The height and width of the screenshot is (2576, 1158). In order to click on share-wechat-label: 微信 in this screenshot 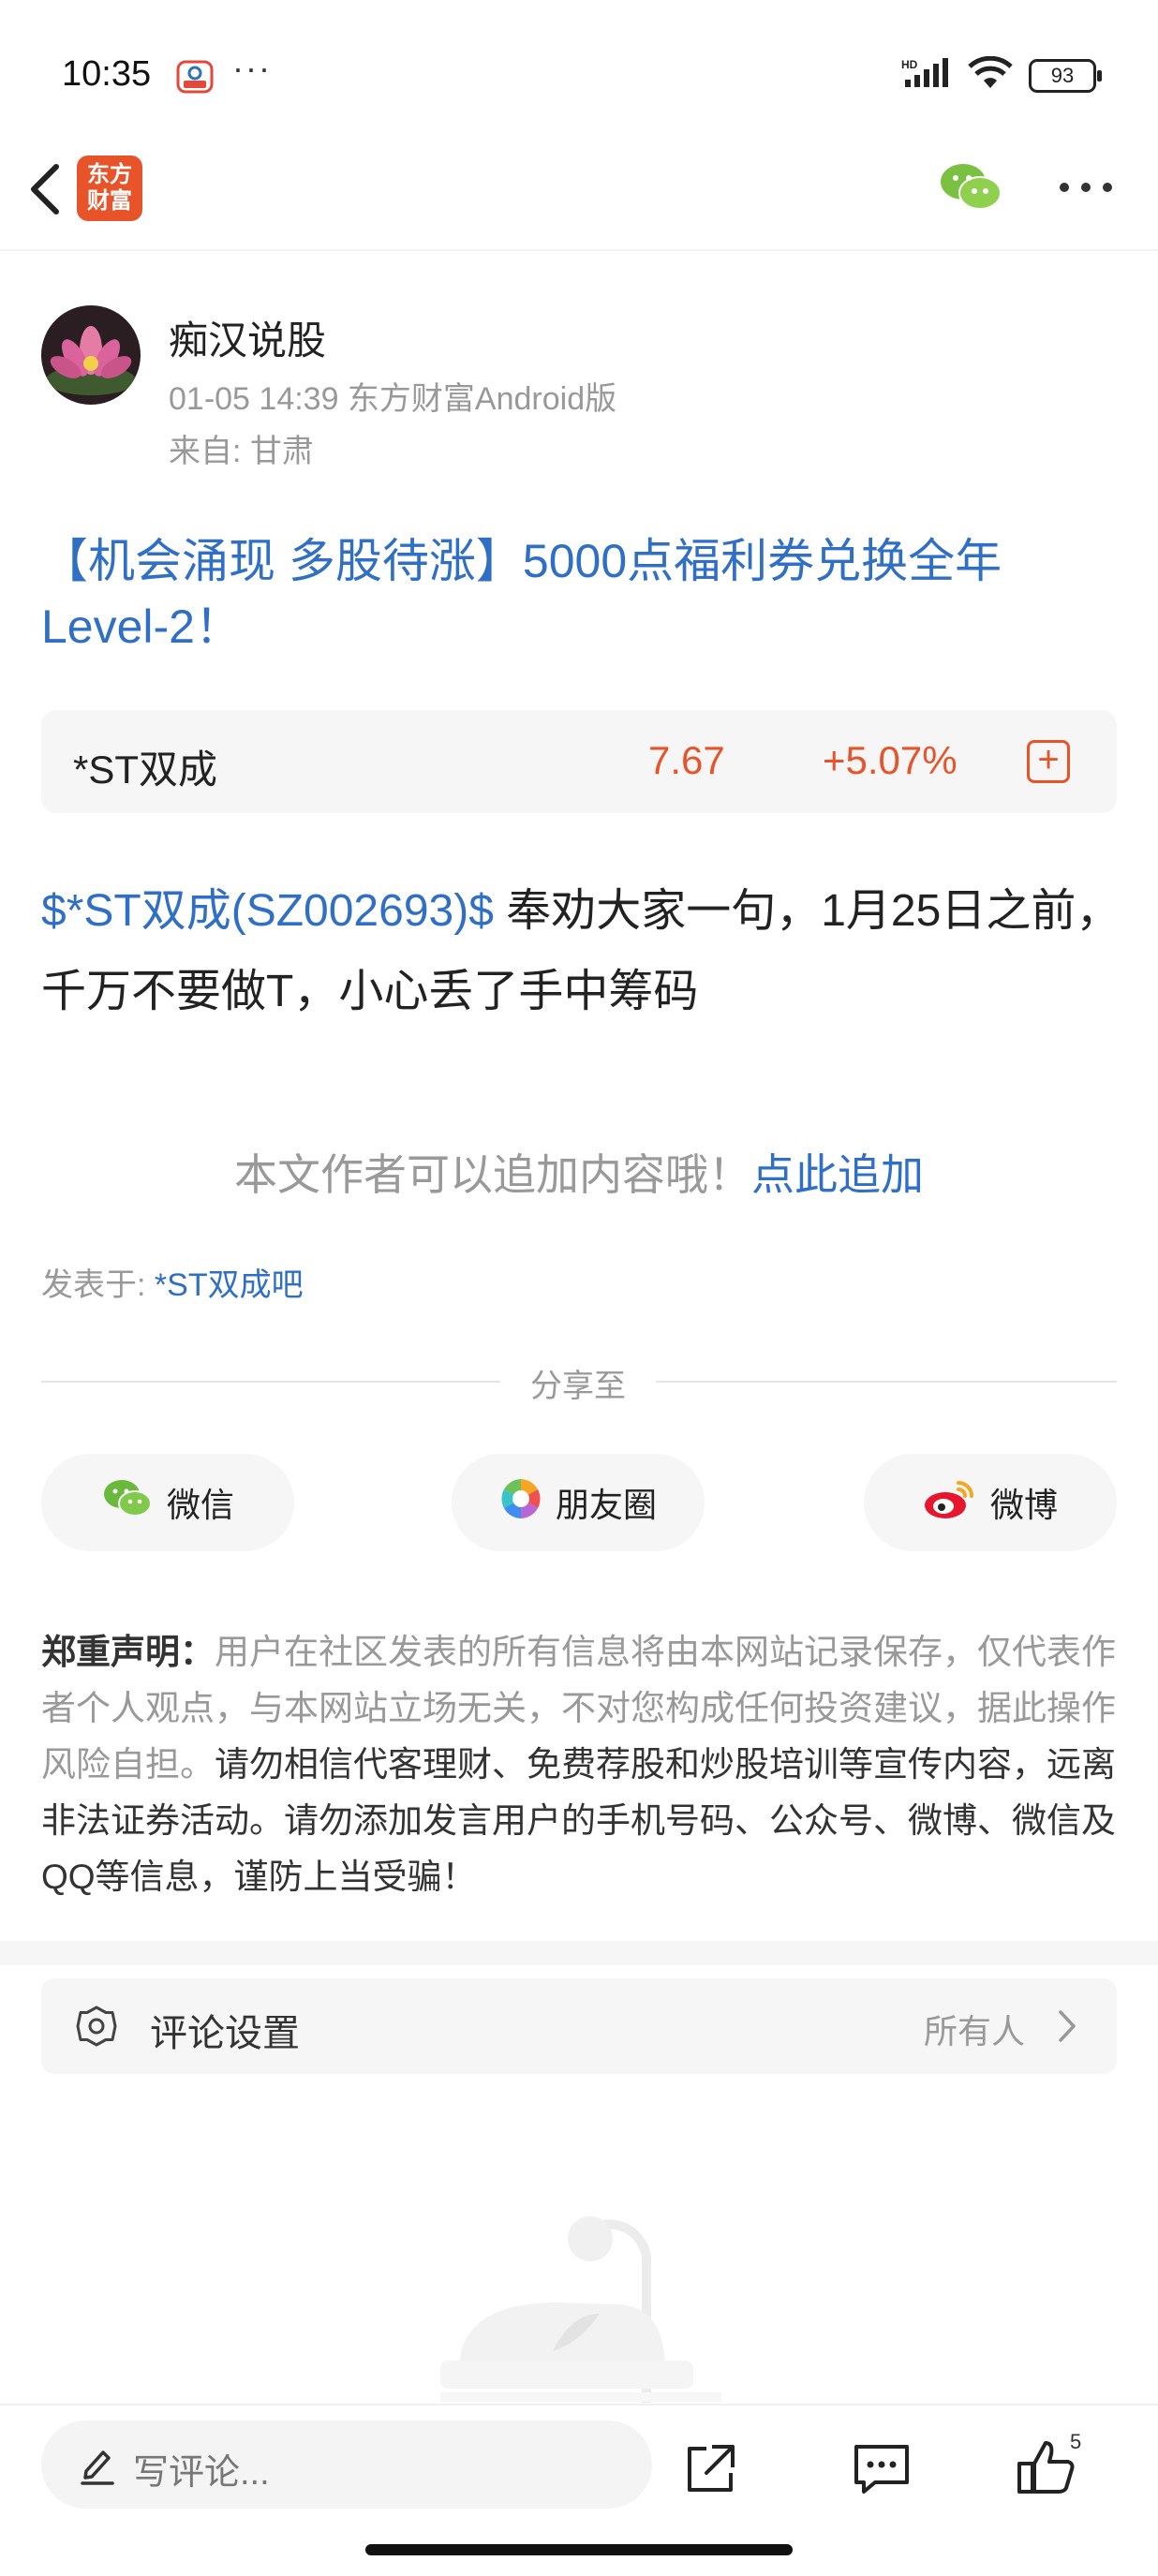, I will do `click(200, 1505)`.